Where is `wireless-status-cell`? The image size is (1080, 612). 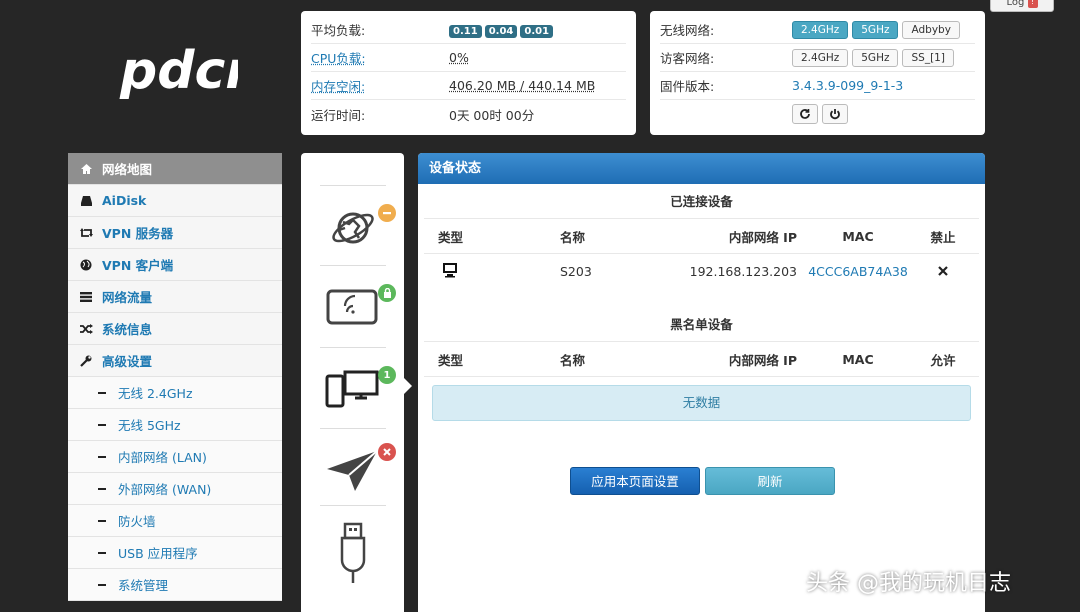
wireless-status-cell is located at coordinates (358, 305).